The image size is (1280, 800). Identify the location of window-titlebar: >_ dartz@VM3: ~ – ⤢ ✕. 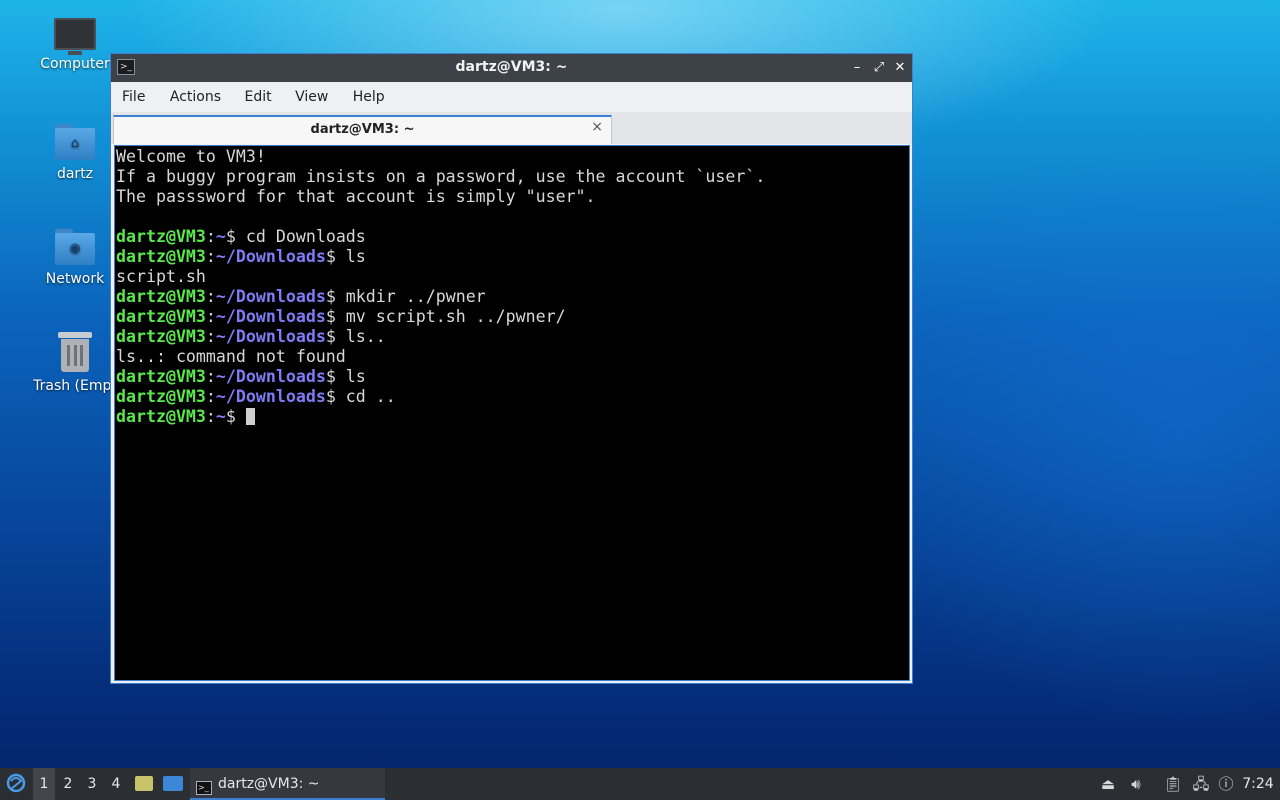
(511, 68).